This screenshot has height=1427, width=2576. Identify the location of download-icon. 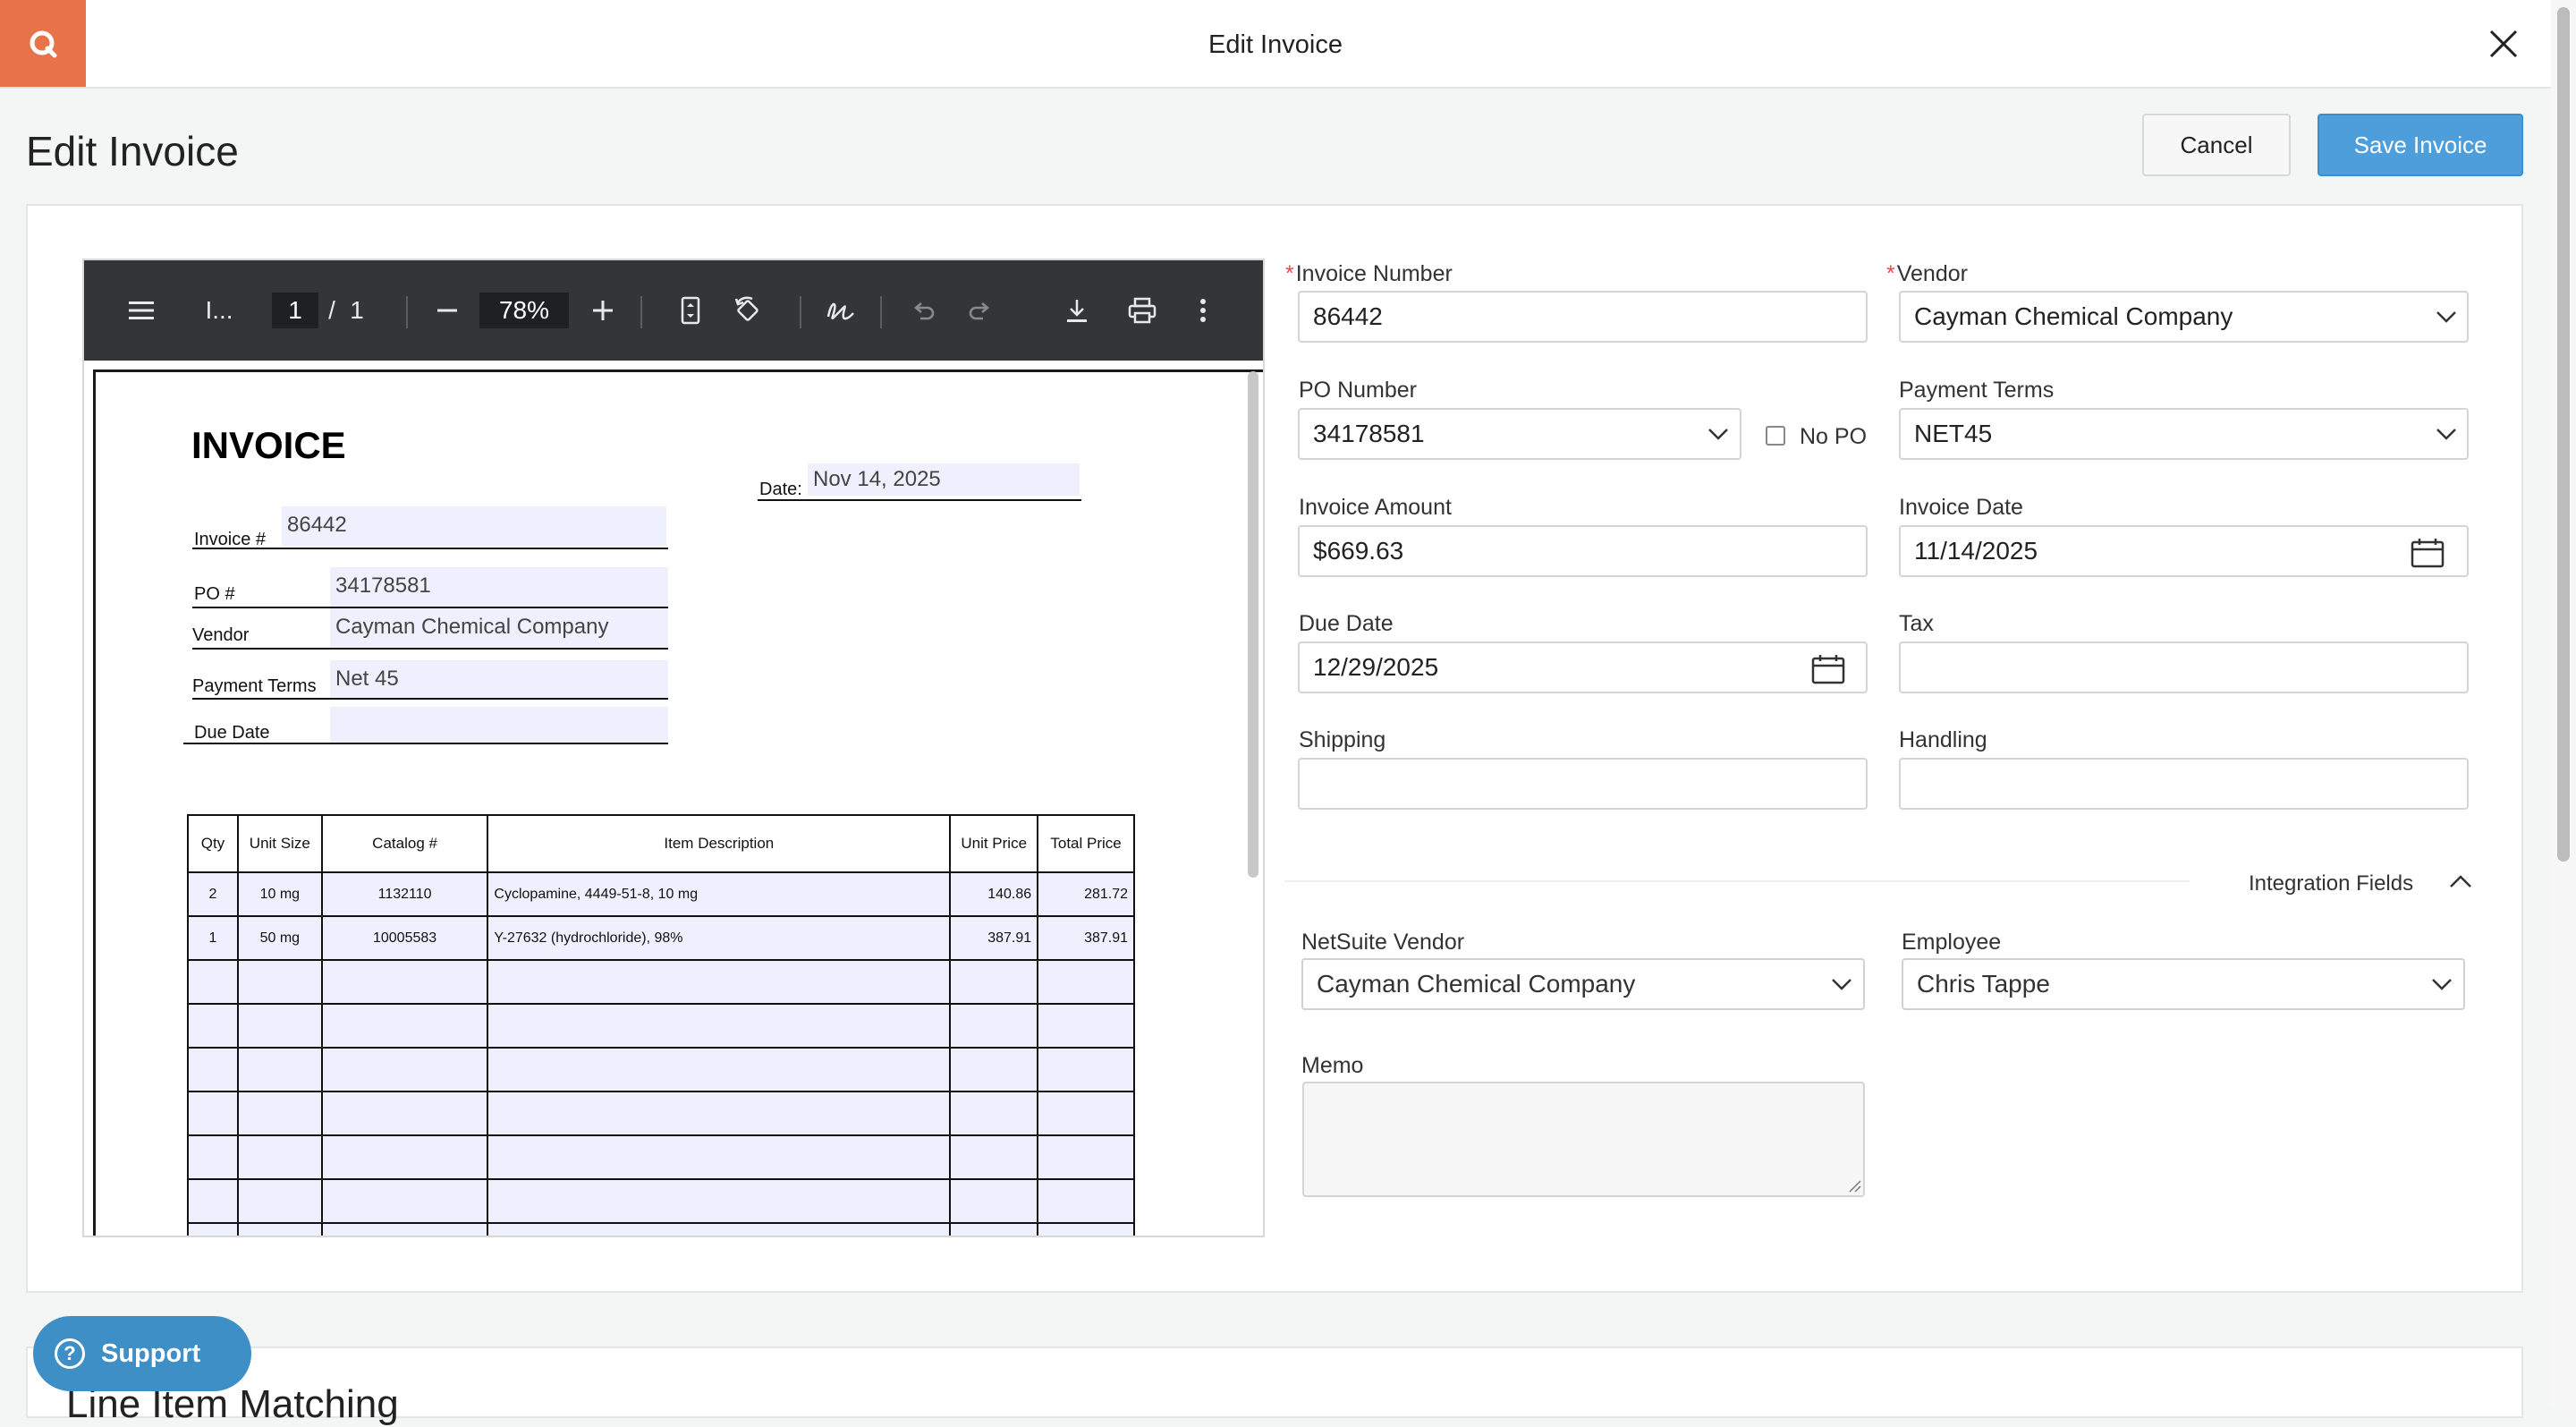
(1077, 310).